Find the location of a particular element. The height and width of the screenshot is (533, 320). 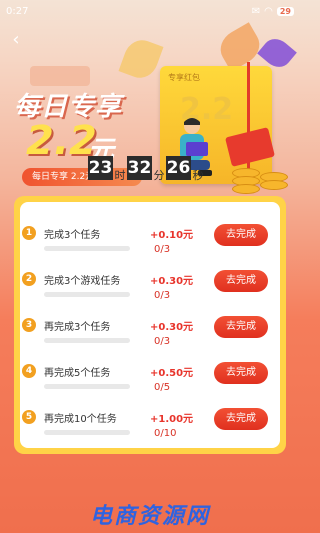

task-row: 4 再完成5个任务 +0.50元 0/5 去完成 is located at coordinates (151, 382).